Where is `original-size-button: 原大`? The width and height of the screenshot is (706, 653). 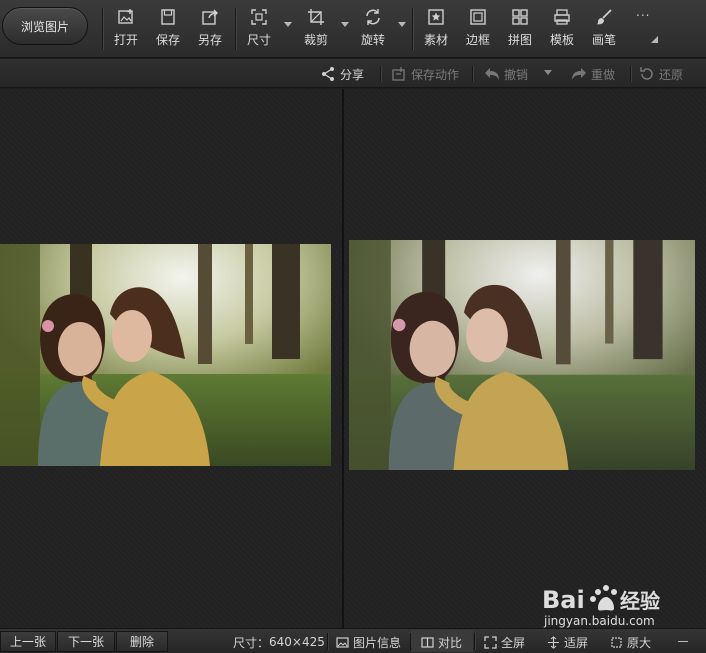 original-size-button: 原大 is located at coordinates (630, 642).